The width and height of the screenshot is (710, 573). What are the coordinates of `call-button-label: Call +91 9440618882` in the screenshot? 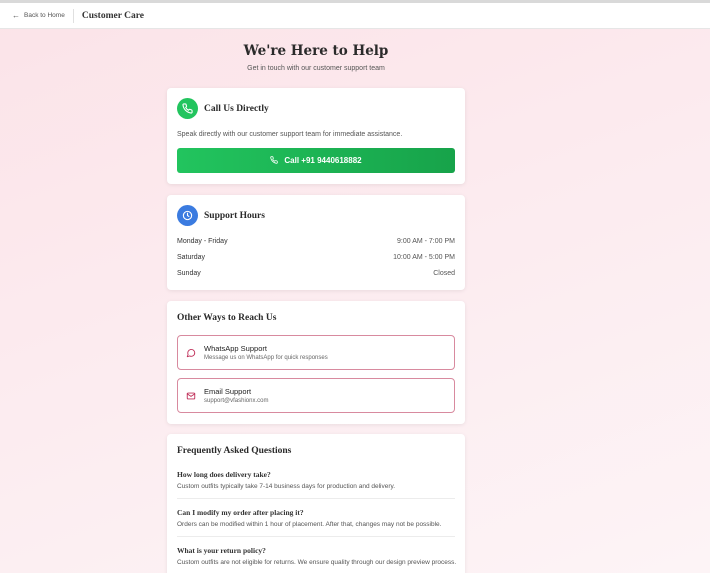 It's located at (323, 160).